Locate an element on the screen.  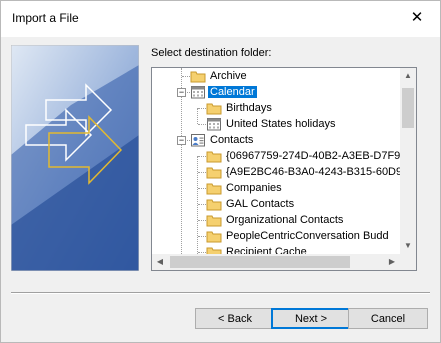
tree-item-label: Organizational Contacts is located at coordinates (285, 220).